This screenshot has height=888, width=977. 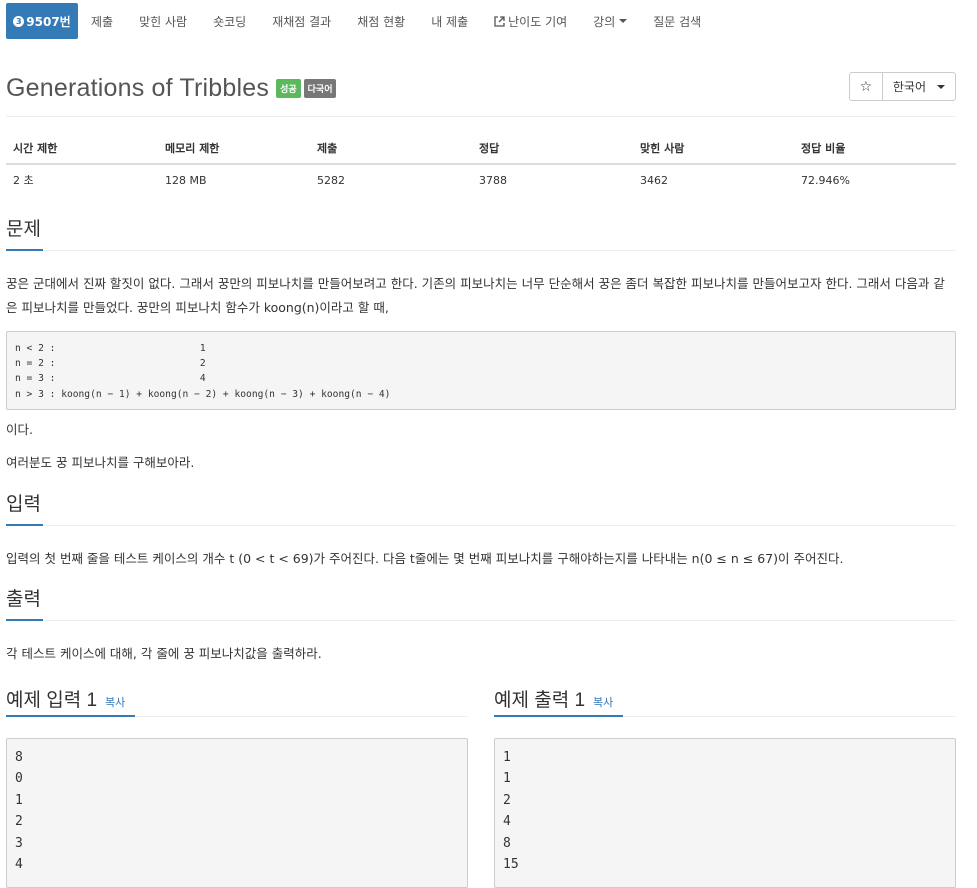 What do you see at coordinates (875, 149) in the screenshot?
I see `header-accept-ratio: 정답 비율` at bounding box center [875, 149].